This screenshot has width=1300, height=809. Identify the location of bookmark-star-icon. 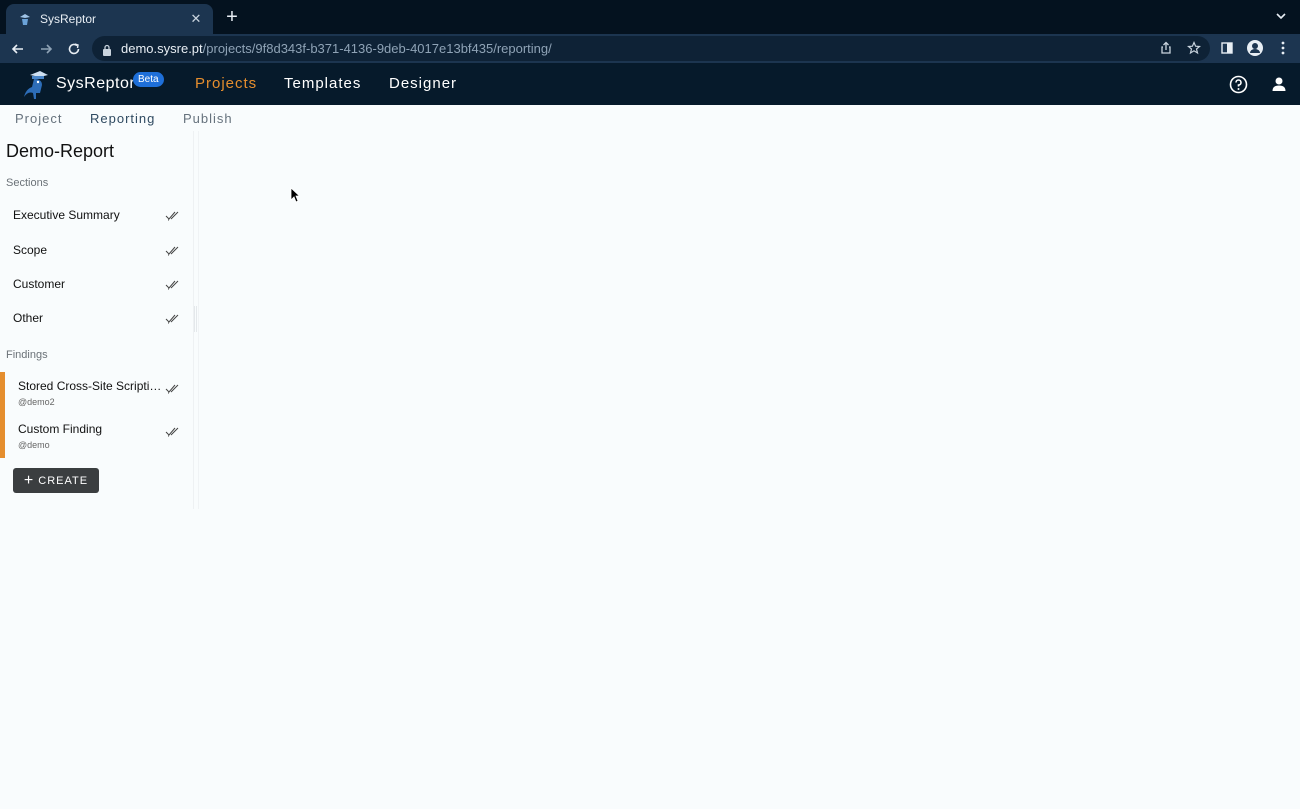
(1194, 48).